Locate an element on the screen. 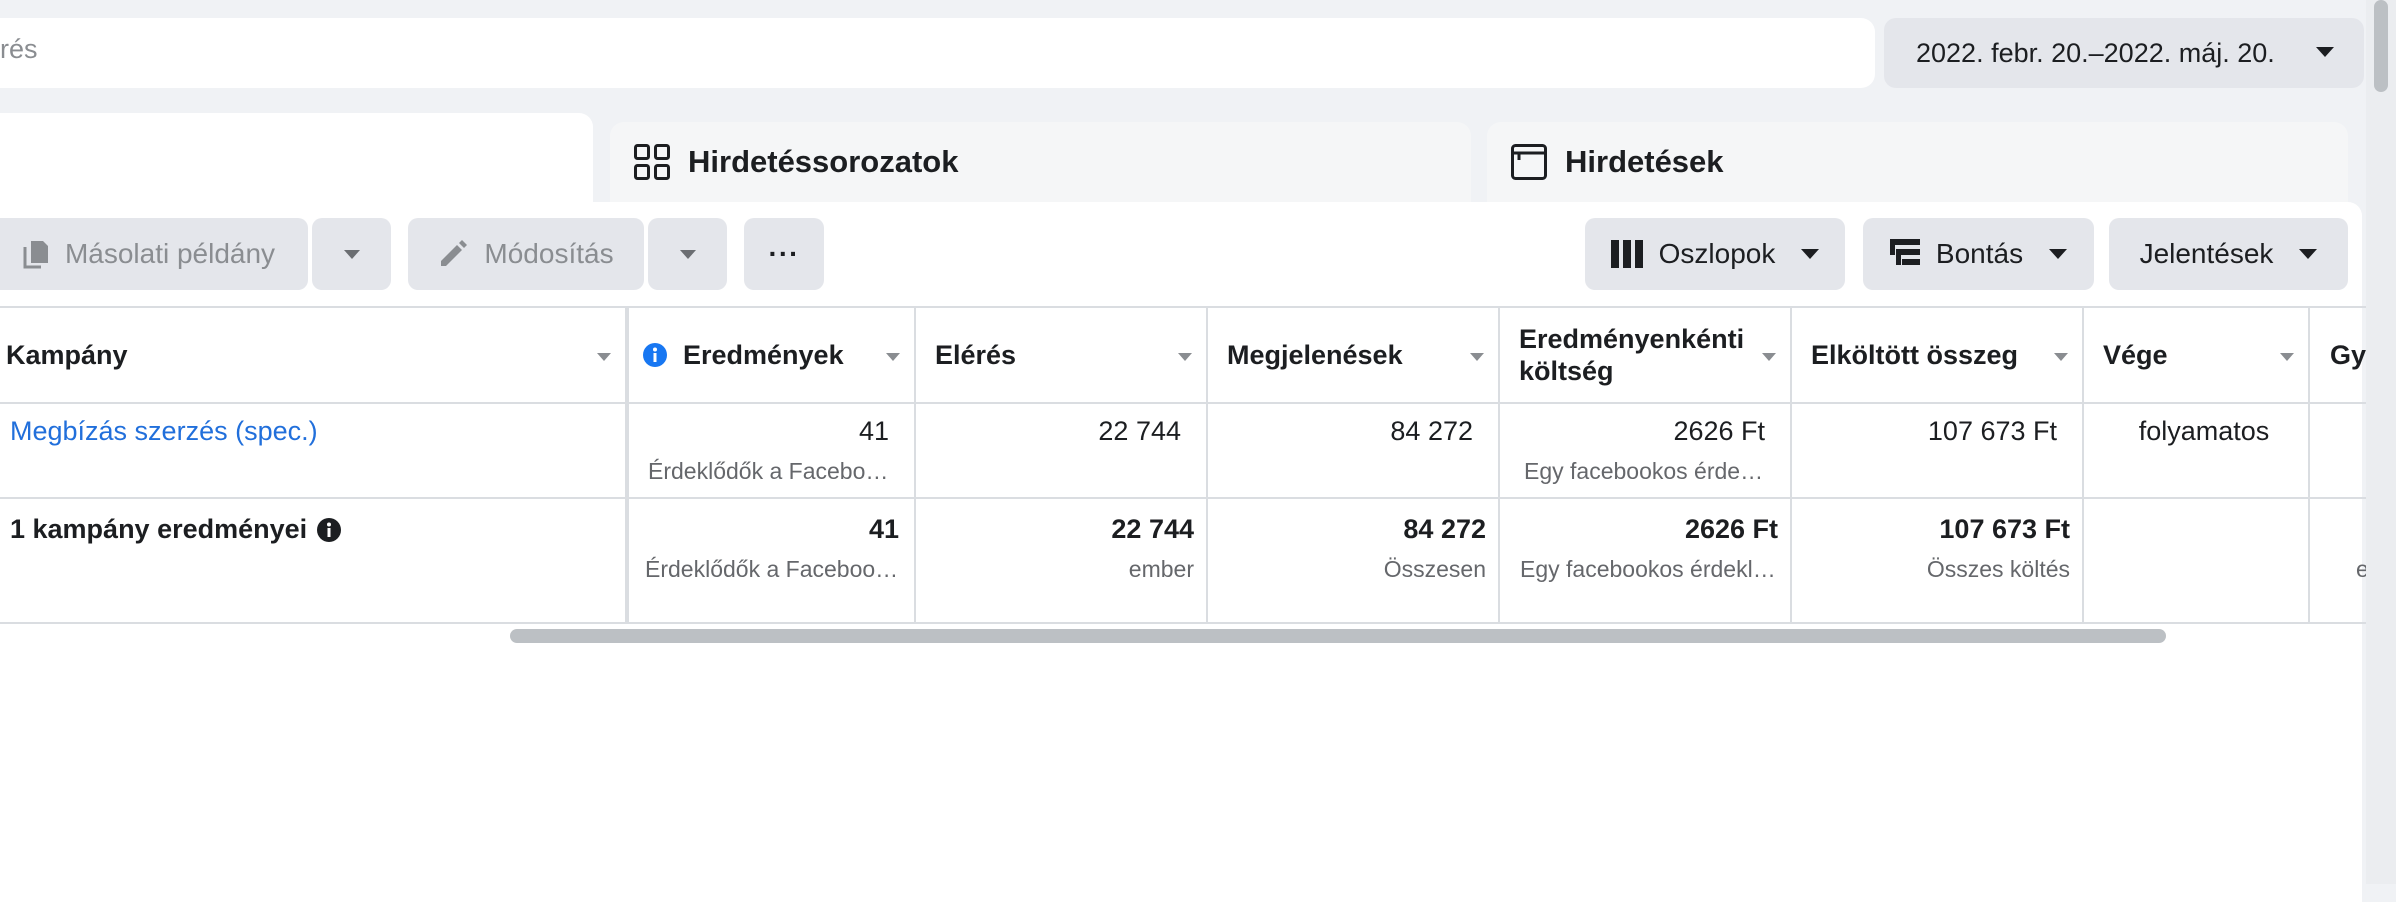  columns-icon is located at coordinates (1626, 254).